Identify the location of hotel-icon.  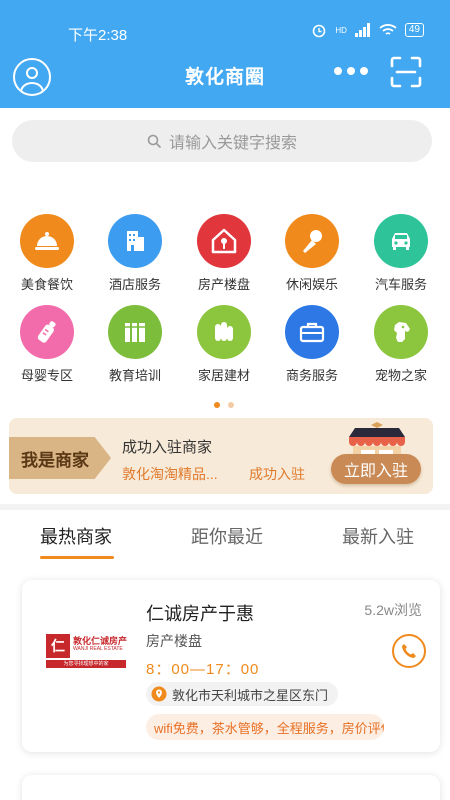
(135, 241).